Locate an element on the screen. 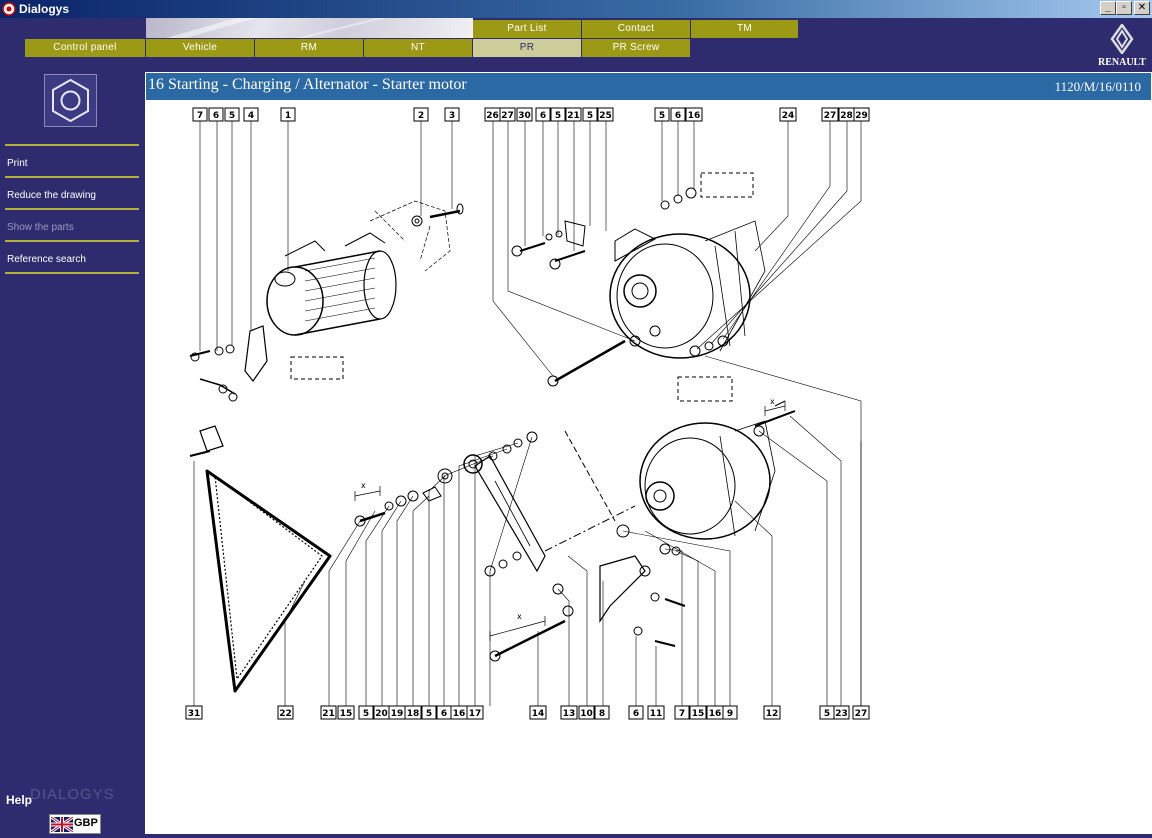 The width and height of the screenshot is (1152, 838). svg-text: 17 is located at coordinates (475, 714).